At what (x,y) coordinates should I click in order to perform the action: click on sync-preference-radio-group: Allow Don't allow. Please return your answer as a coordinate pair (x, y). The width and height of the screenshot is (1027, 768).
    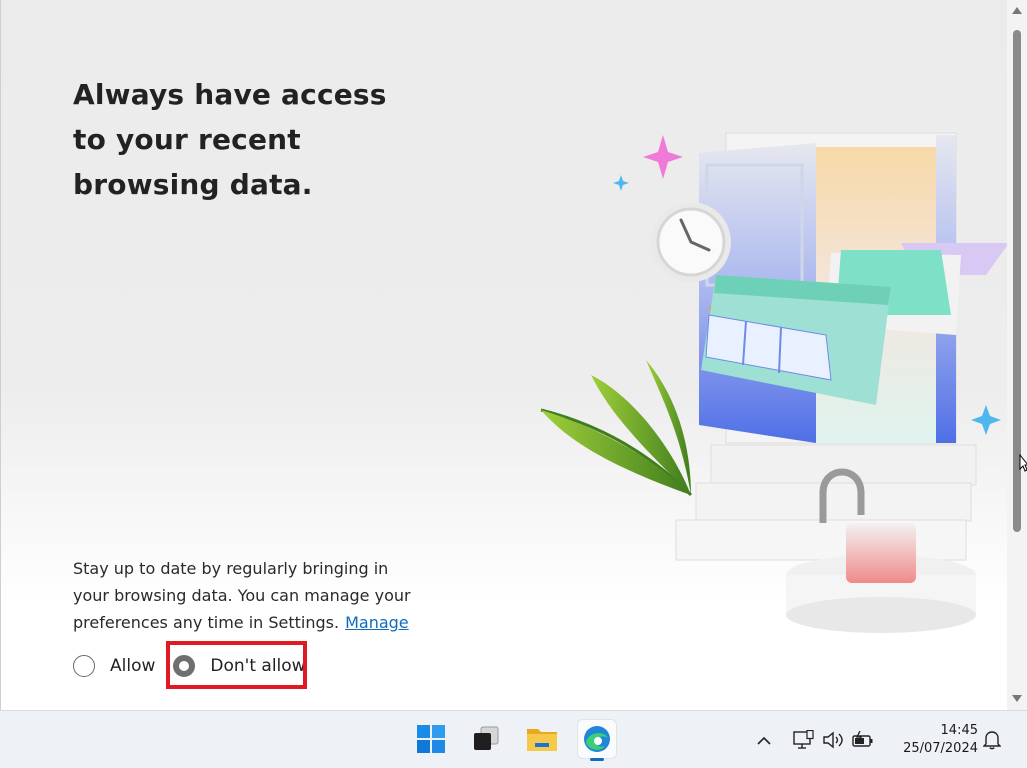
    Looking at the image, I should click on (189, 666).